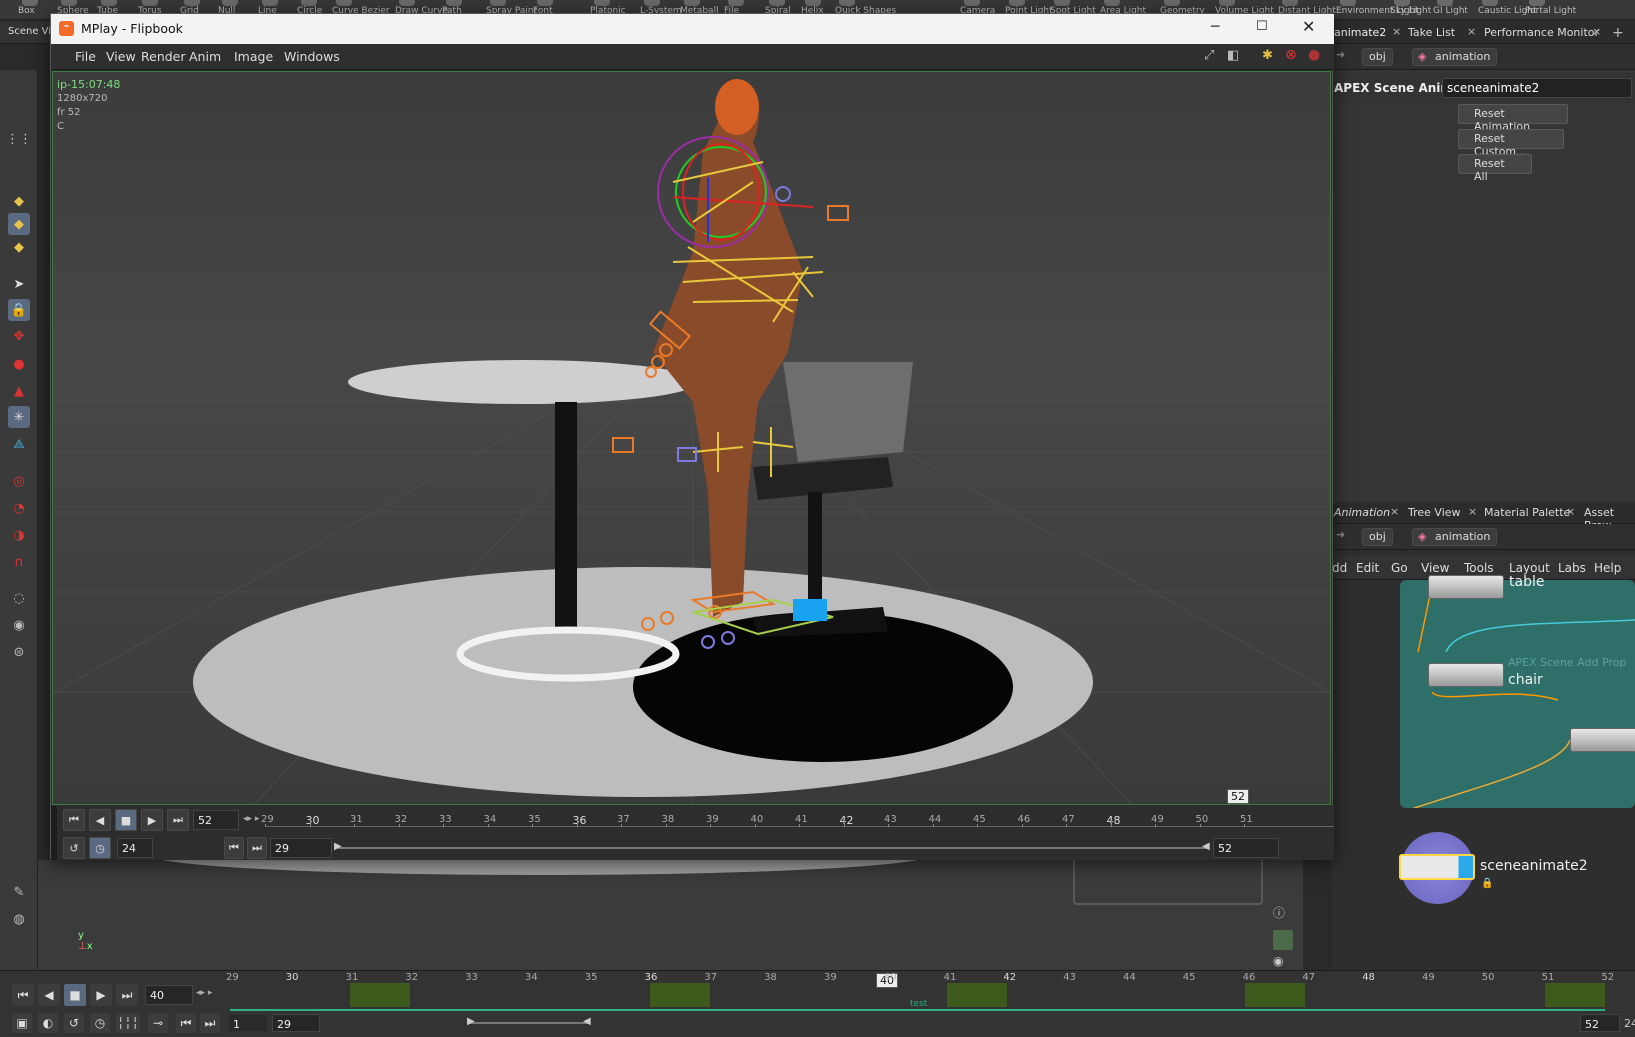 This screenshot has width=1635, height=1037. What do you see at coordinates (19, 224) in the screenshot?
I see `active-tool-icon: ◆` at bounding box center [19, 224].